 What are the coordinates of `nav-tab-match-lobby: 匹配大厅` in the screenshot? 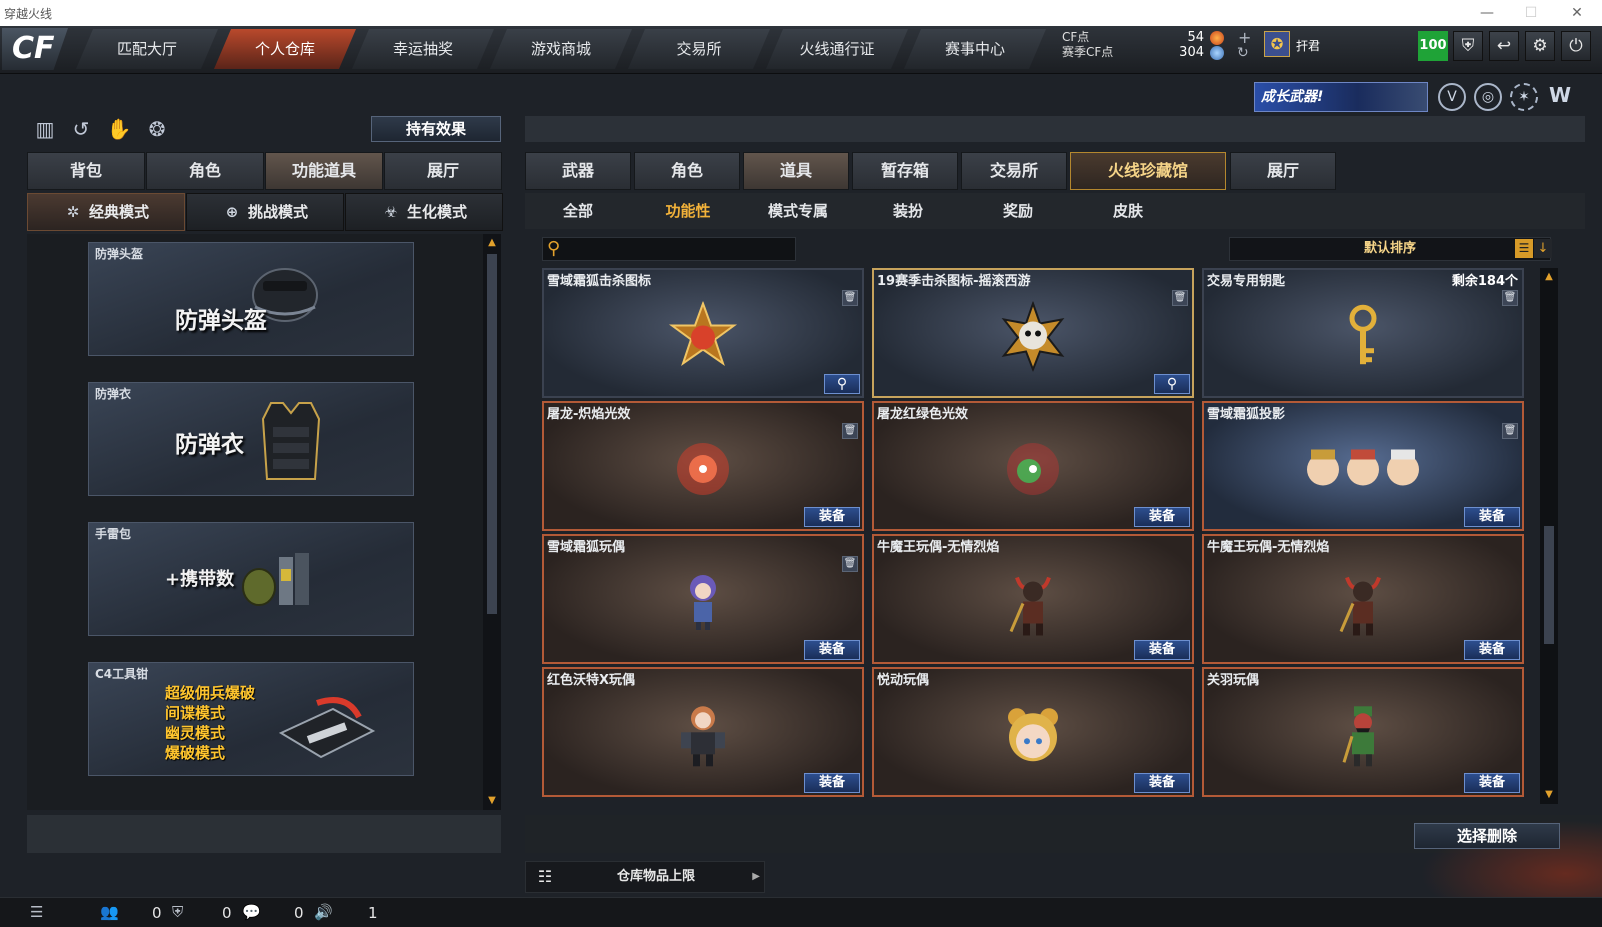 It's located at (147, 49).